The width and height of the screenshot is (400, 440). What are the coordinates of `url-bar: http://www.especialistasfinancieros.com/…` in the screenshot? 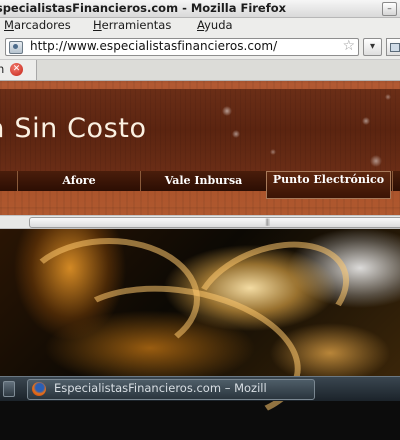 It's located at (182, 47).